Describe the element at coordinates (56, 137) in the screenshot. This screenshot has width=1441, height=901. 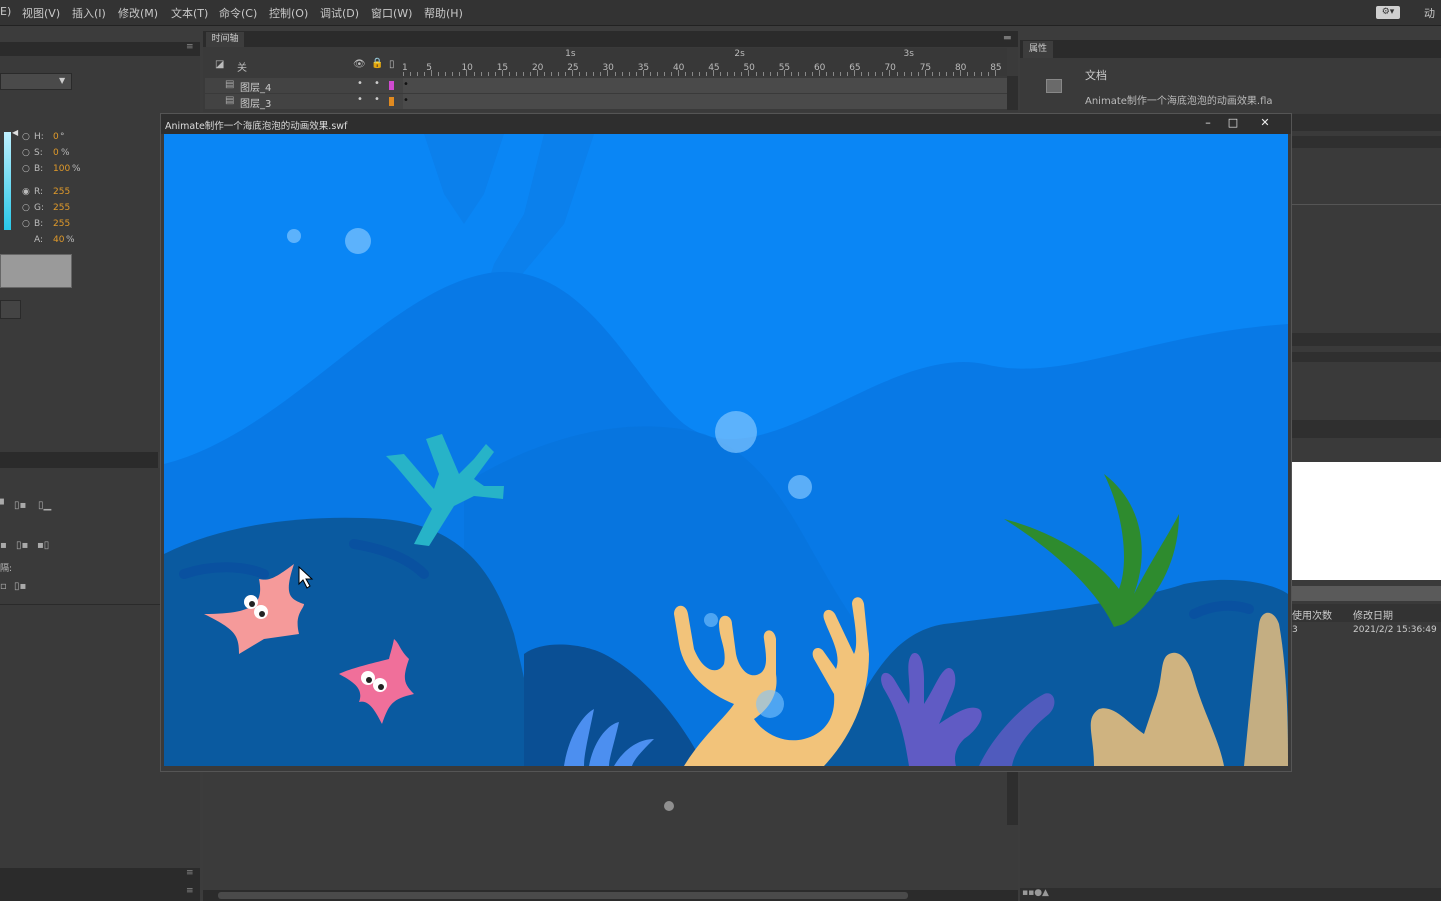
I see `h-value: 0` at that location.